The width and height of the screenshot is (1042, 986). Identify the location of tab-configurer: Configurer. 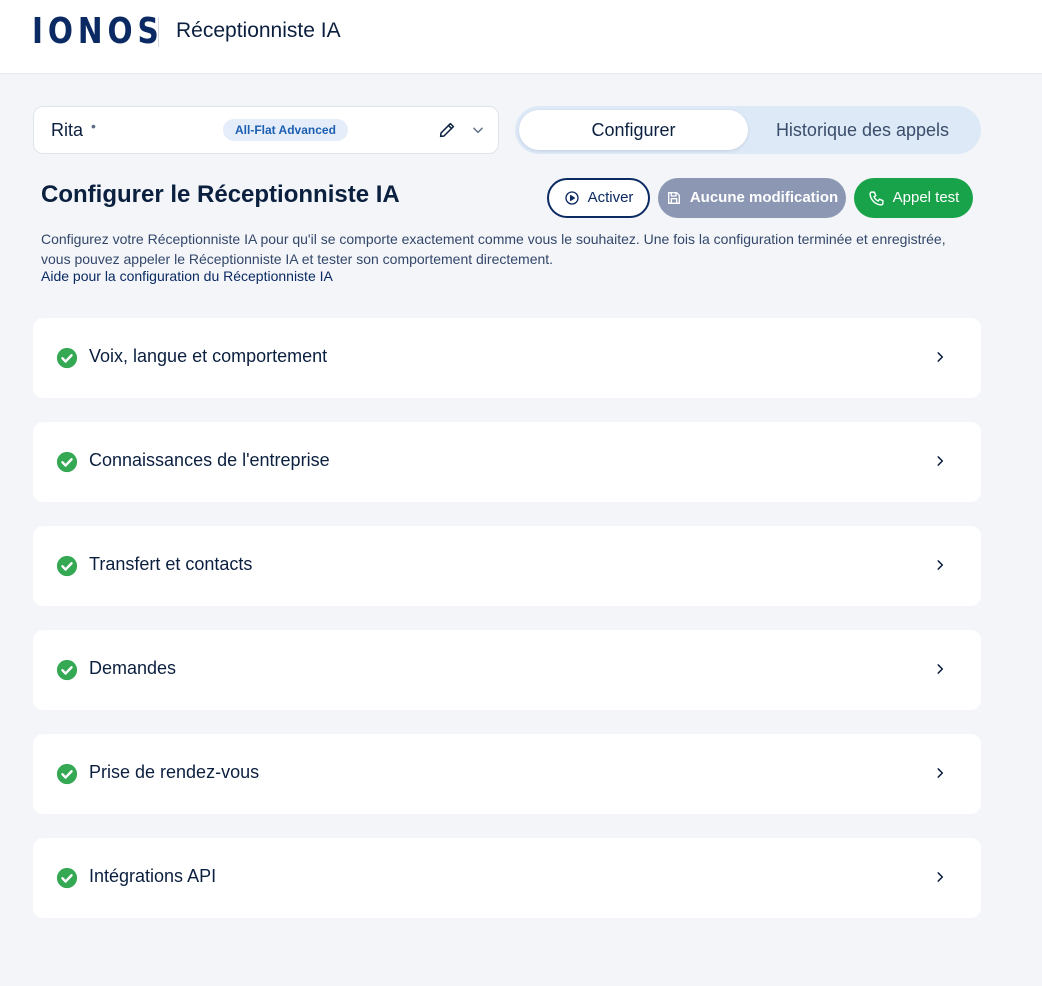
(633, 130).